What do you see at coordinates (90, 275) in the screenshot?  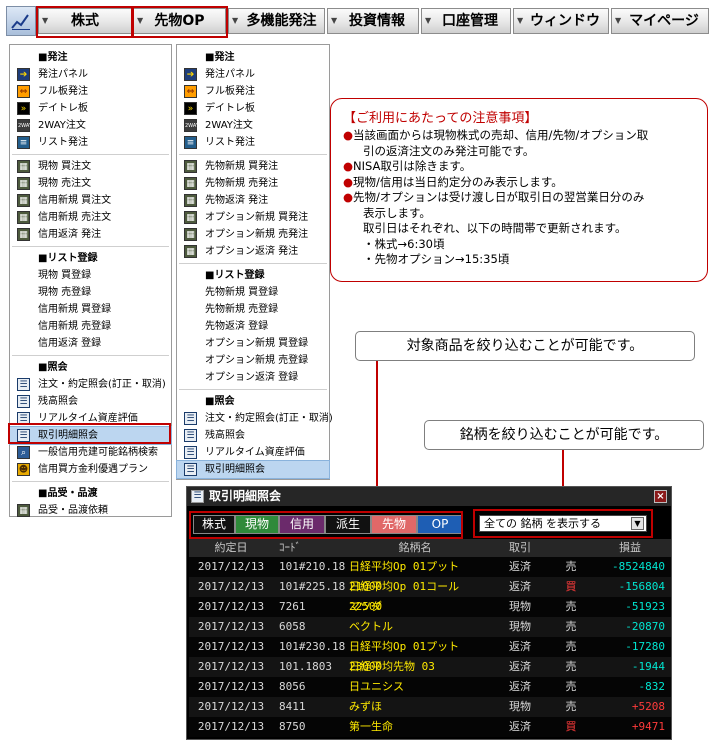 I see `menu-item-list-cash-buy: 現物 買登録` at bounding box center [90, 275].